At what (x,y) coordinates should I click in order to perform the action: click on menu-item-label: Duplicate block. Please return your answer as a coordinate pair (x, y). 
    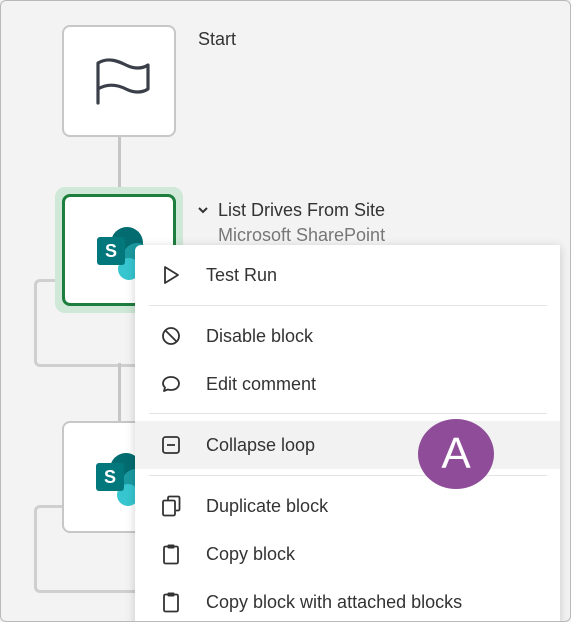
    Looking at the image, I should click on (267, 505).